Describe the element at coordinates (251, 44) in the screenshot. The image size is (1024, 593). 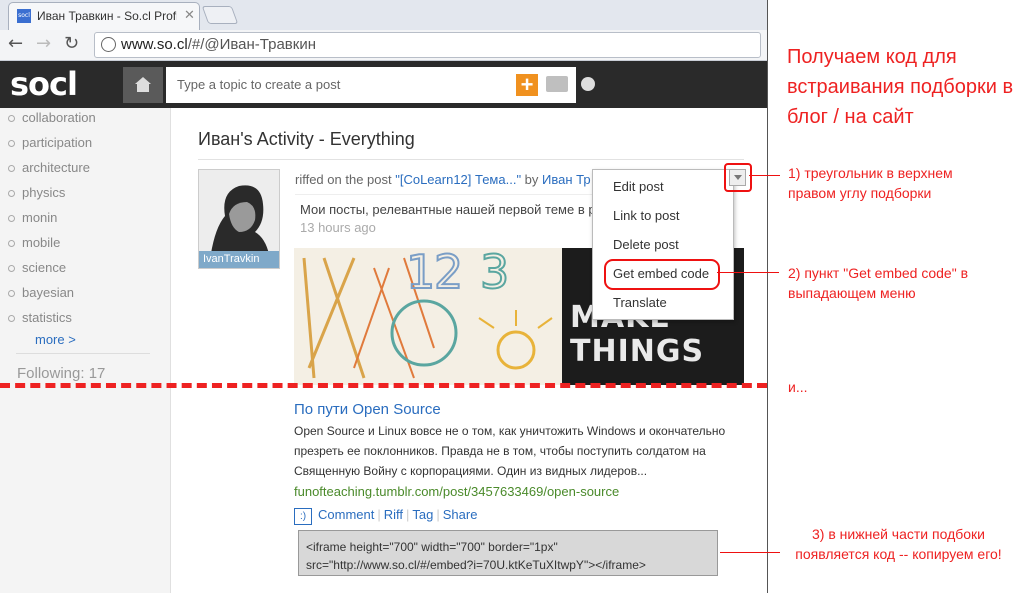
I see `url-path: /#/@Иван-Травкин` at that location.